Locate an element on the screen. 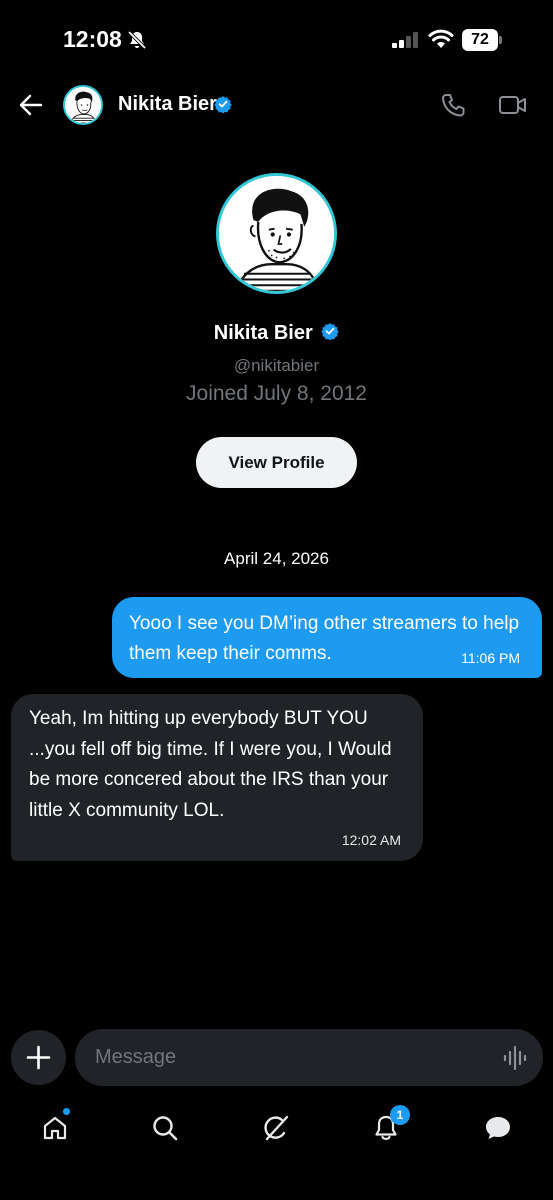 The image size is (553, 1200). messages-icon is located at coordinates (498, 1128).